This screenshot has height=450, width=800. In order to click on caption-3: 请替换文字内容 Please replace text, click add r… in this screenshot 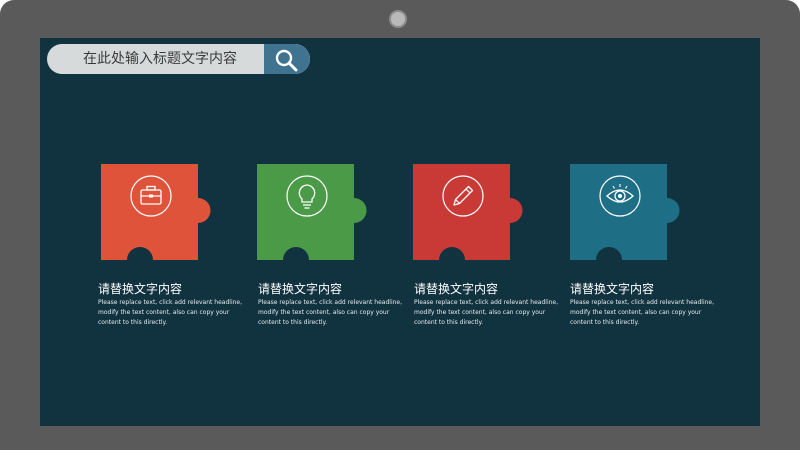, I will do `click(494, 305)`.